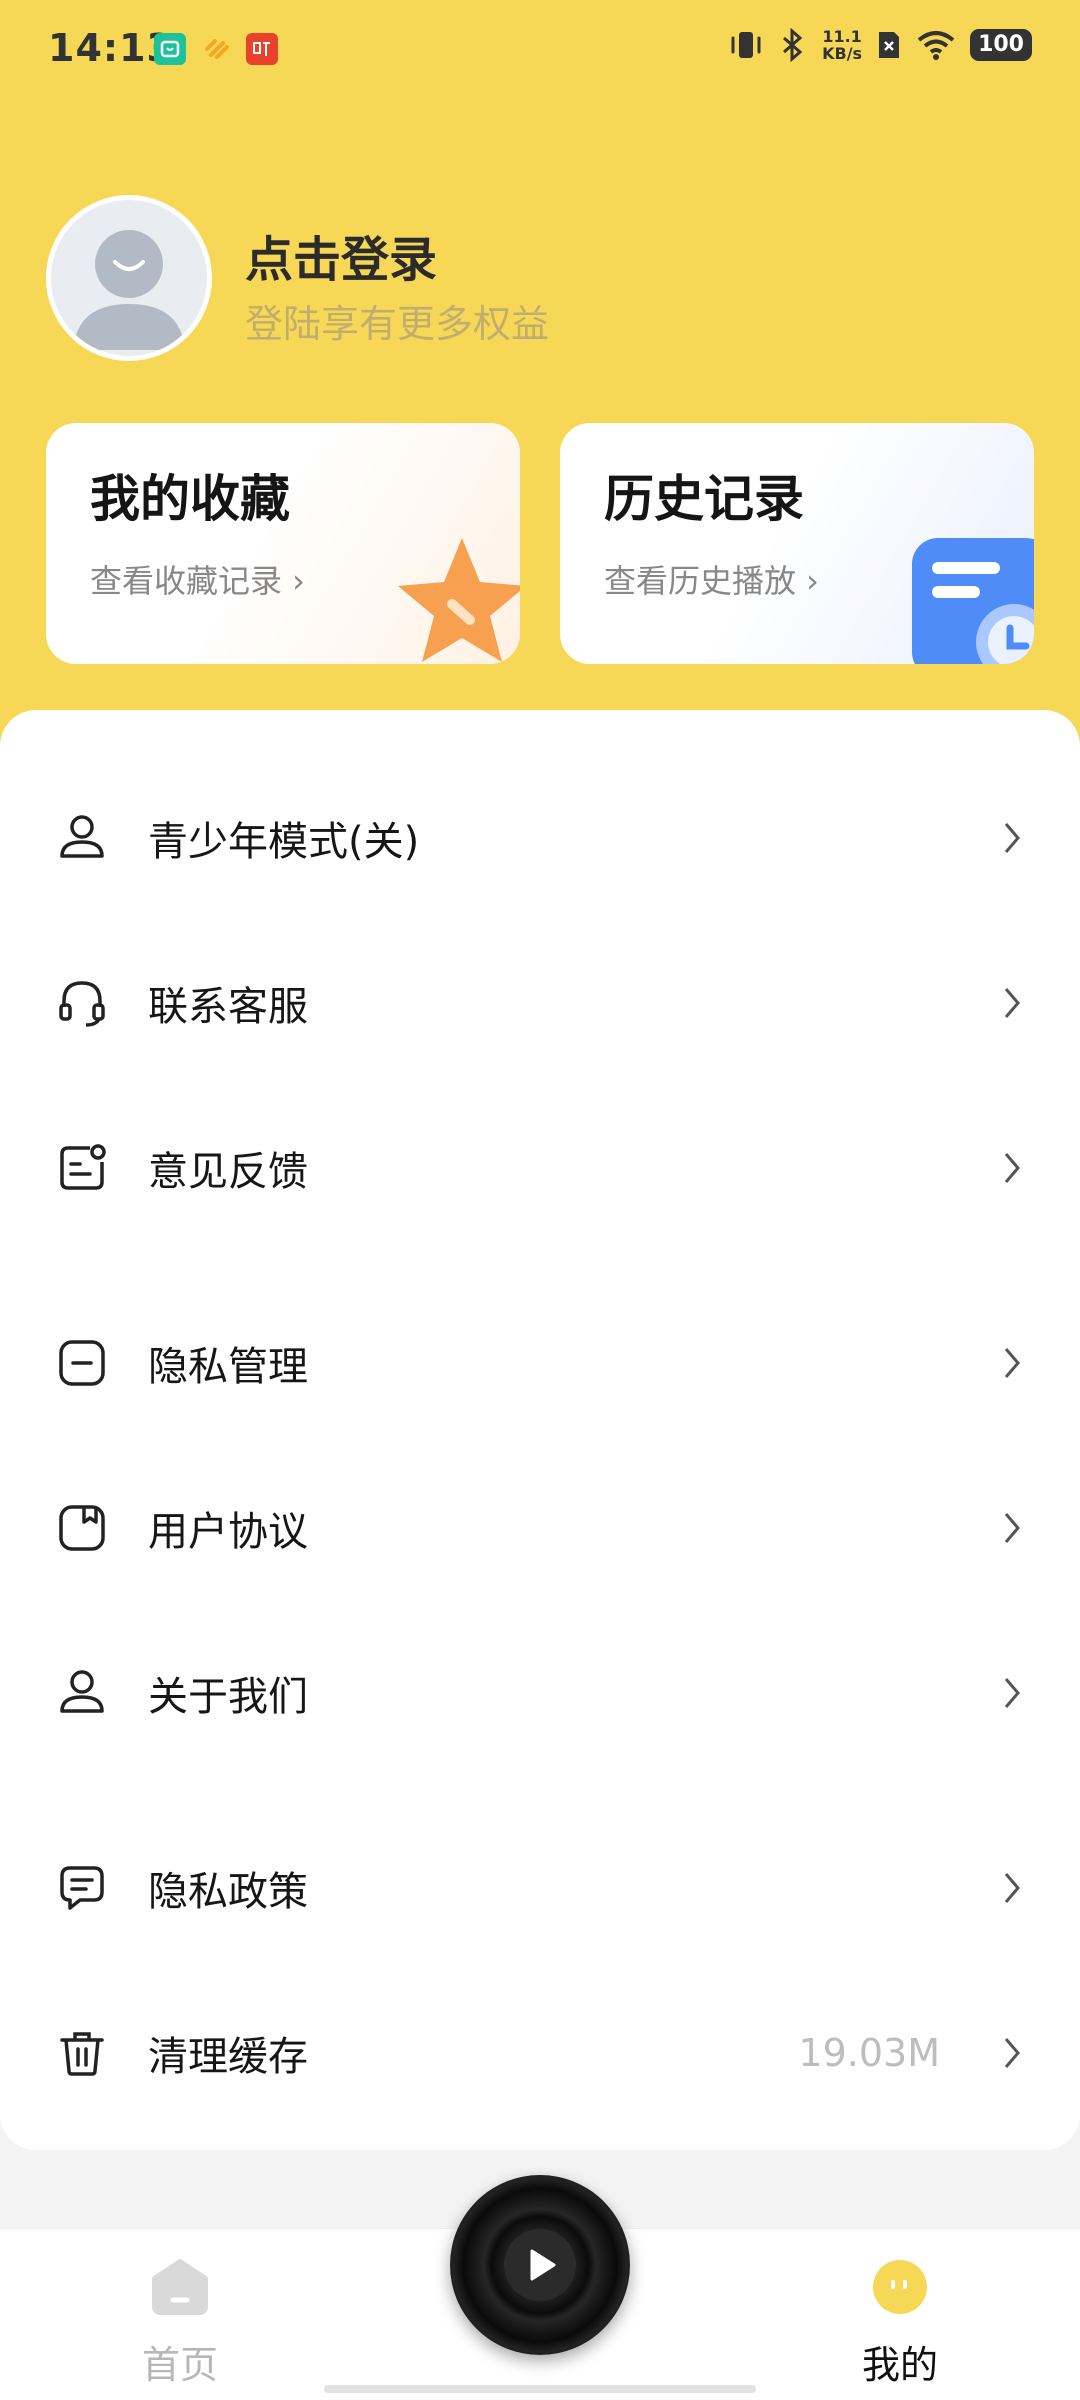  Describe the element at coordinates (129, 290) in the screenshot. I see `default-avatar-icon` at that location.